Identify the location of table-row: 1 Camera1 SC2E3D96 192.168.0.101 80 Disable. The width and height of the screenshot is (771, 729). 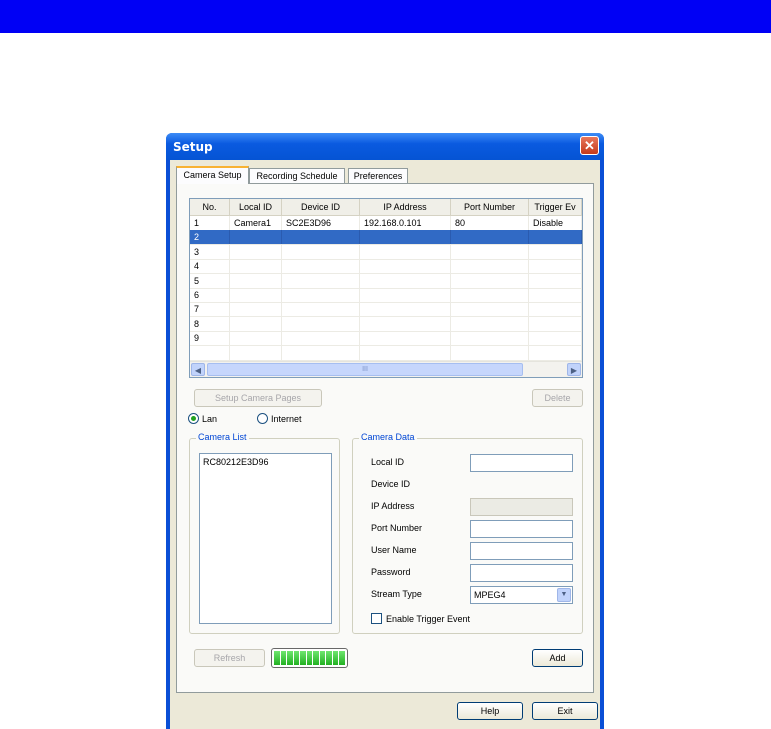
(386, 223).